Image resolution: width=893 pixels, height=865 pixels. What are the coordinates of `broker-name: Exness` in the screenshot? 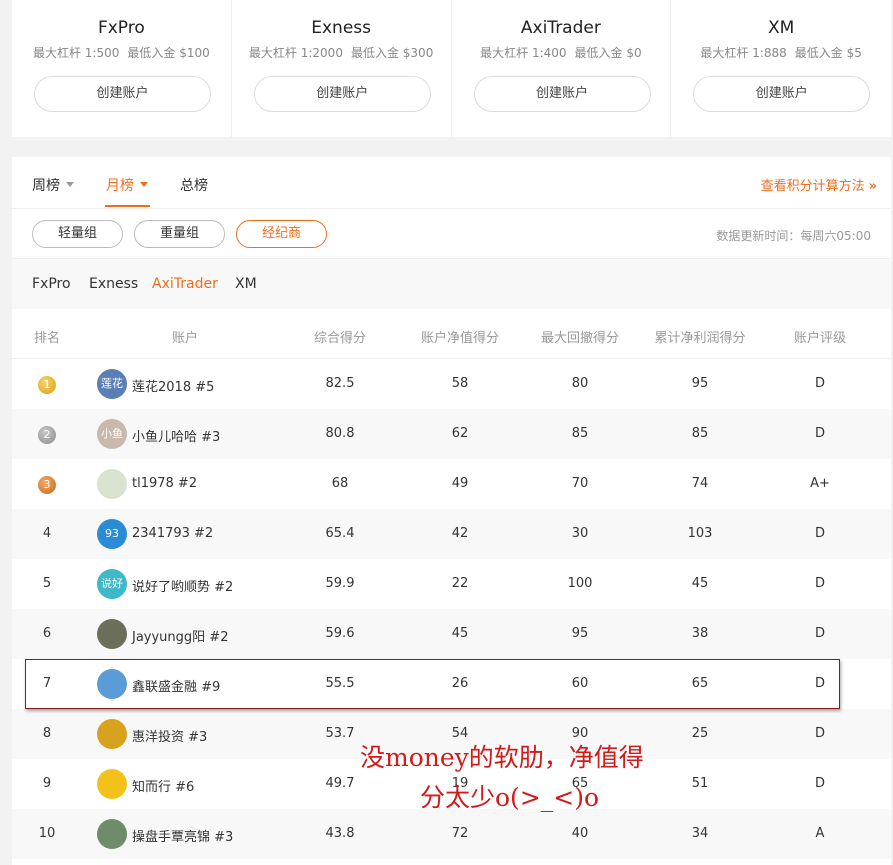 It's located at (341, 28).